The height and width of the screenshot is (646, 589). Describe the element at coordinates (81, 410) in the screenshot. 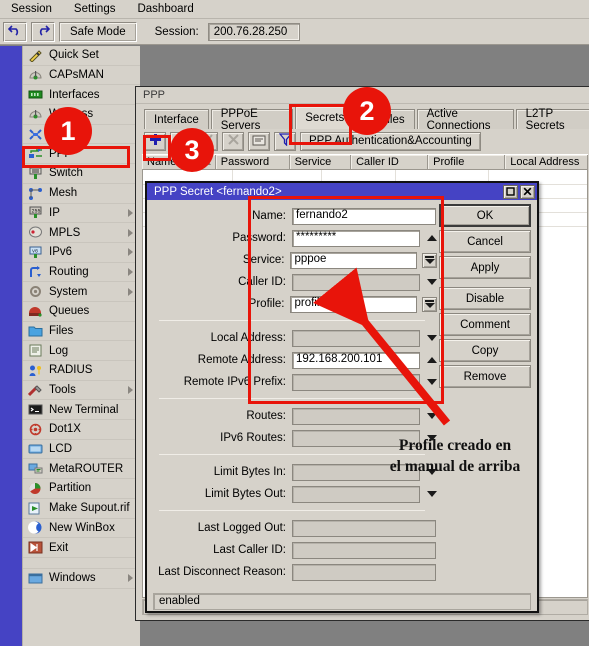

I see `sidebar-item-new-terminal: New Terminal` at that location.